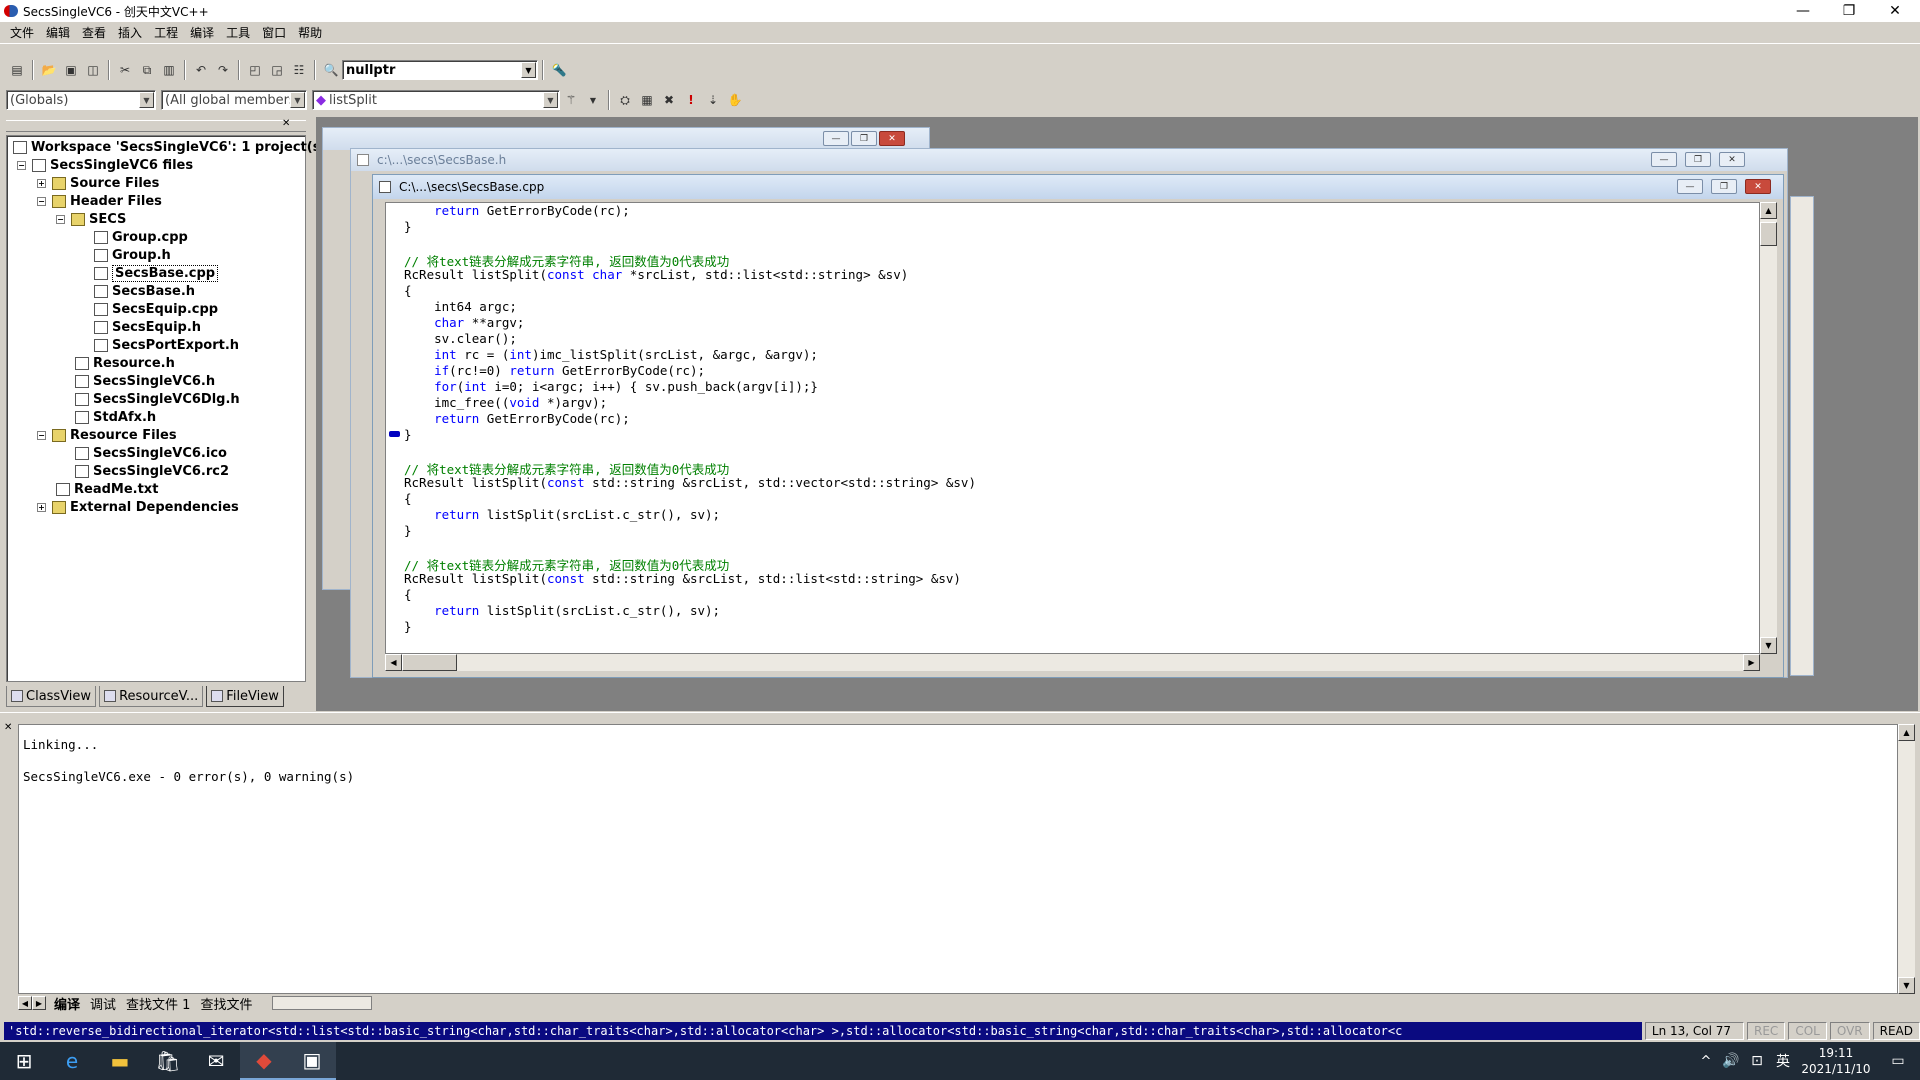 The image size is (1920, 1080). I want to click on tree-item-project: − SecsSingleVC6 files, so click(105, 165).